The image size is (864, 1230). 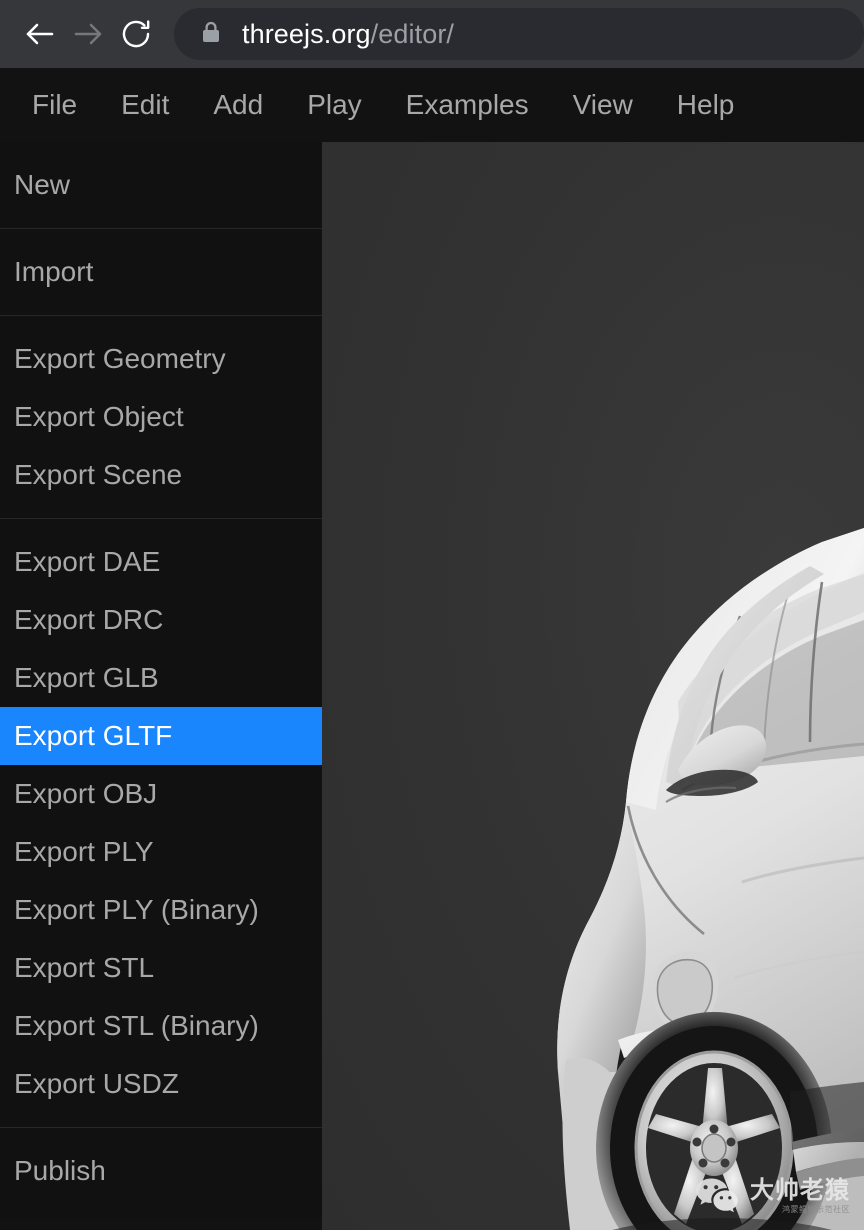 I want to click on reload-icon, so click(x=136, y=34).